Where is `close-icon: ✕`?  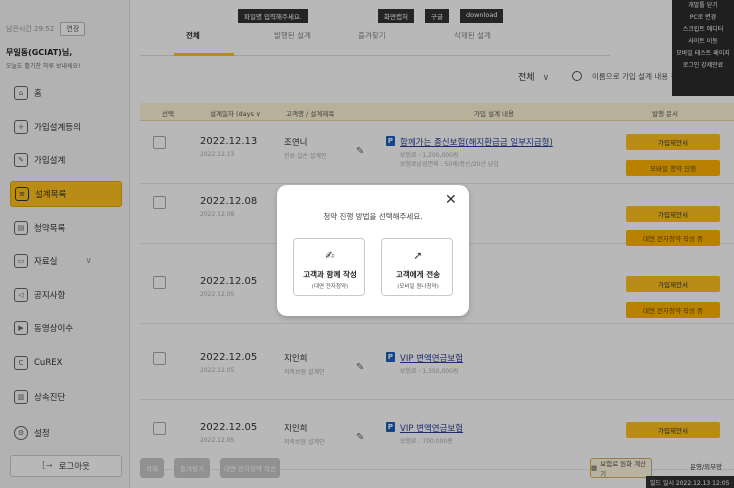
close-icon: ✕ is located at coordinates (451, 200).